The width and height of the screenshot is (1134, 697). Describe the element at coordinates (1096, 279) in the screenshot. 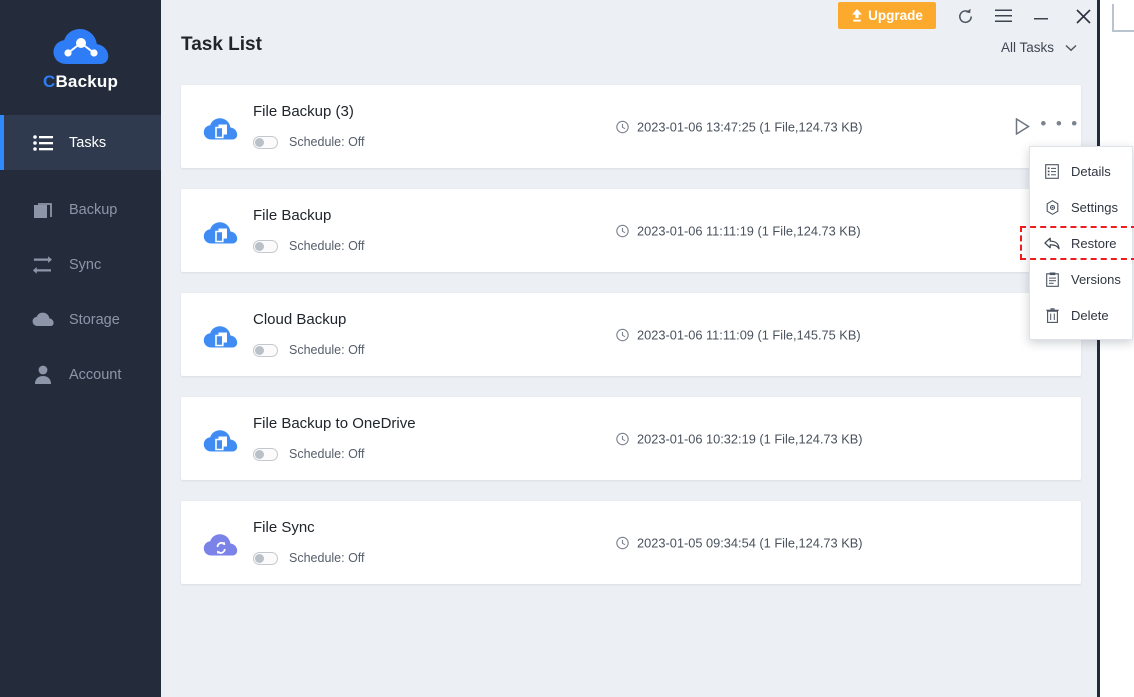

I see `menu-item-label: Versions` at that location.